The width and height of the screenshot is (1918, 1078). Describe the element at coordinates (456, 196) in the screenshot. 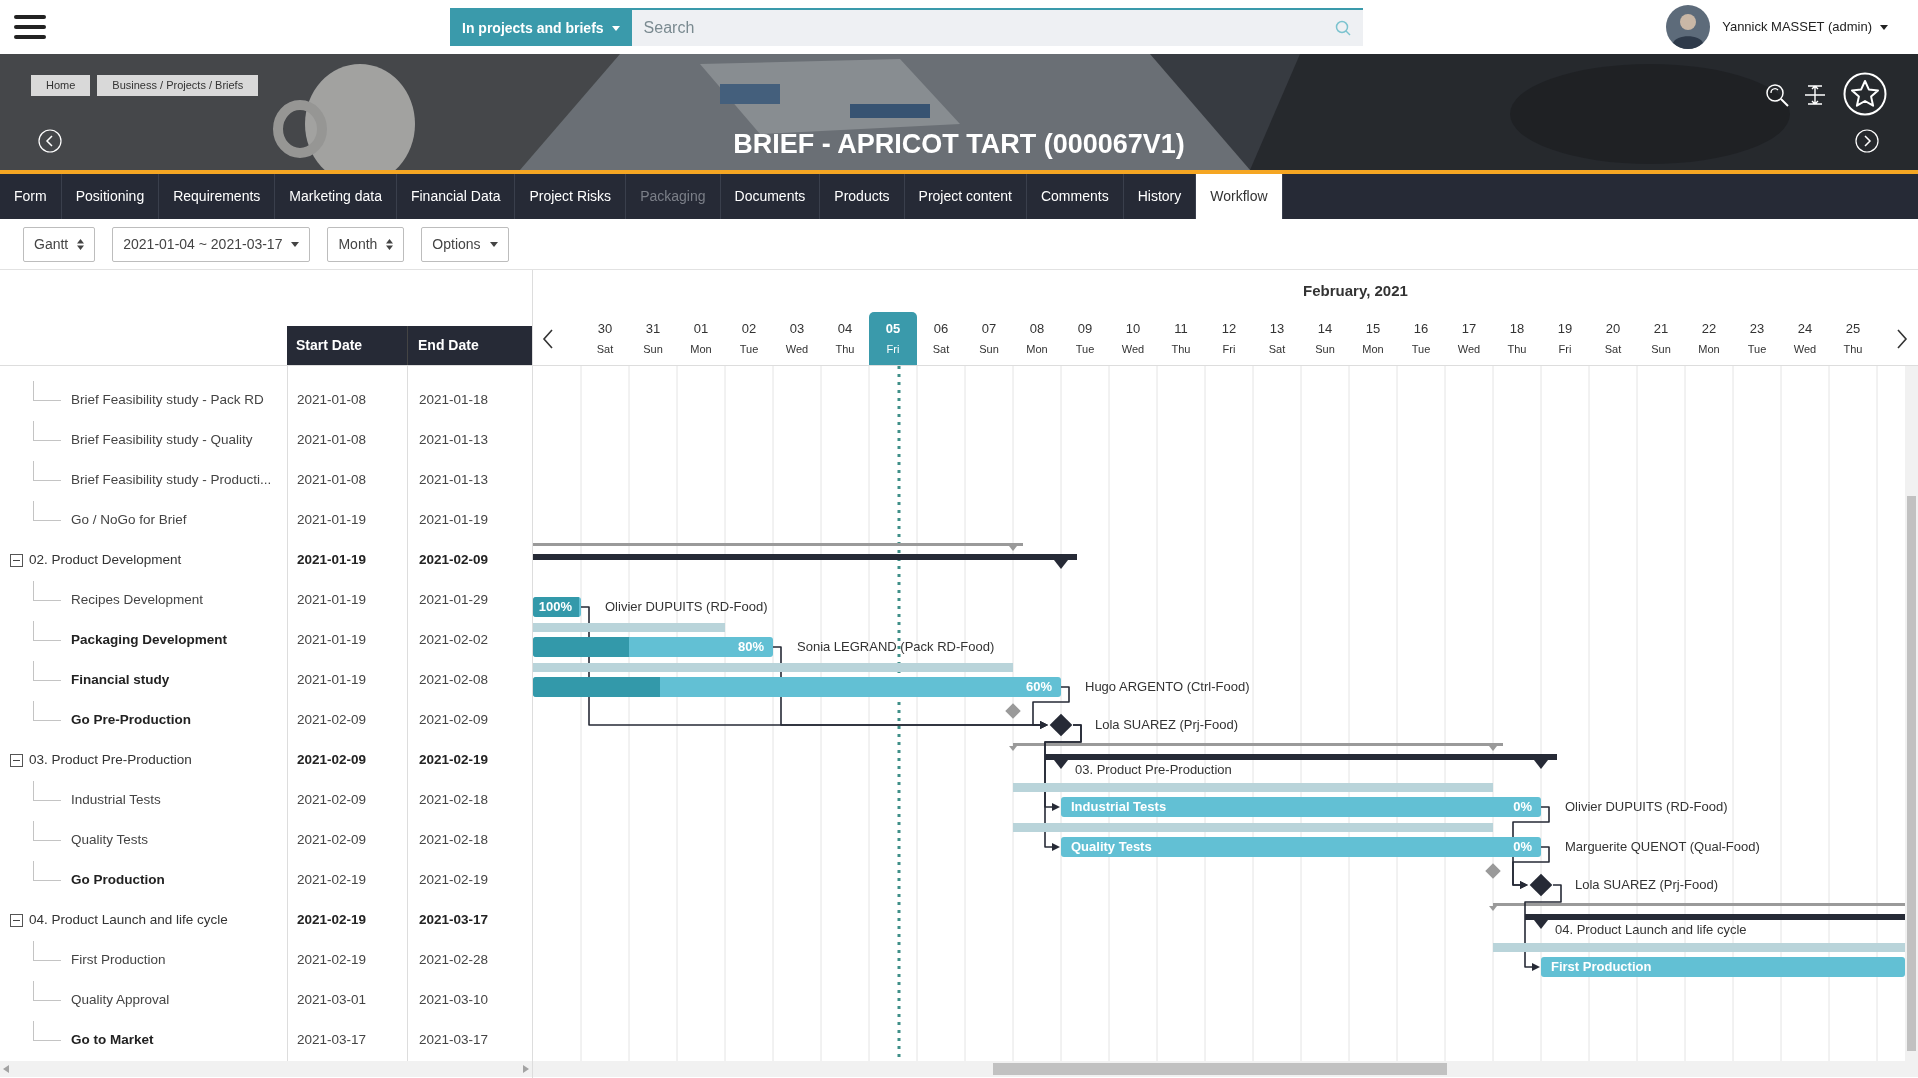

I see `tab: Financial Data` at that location.